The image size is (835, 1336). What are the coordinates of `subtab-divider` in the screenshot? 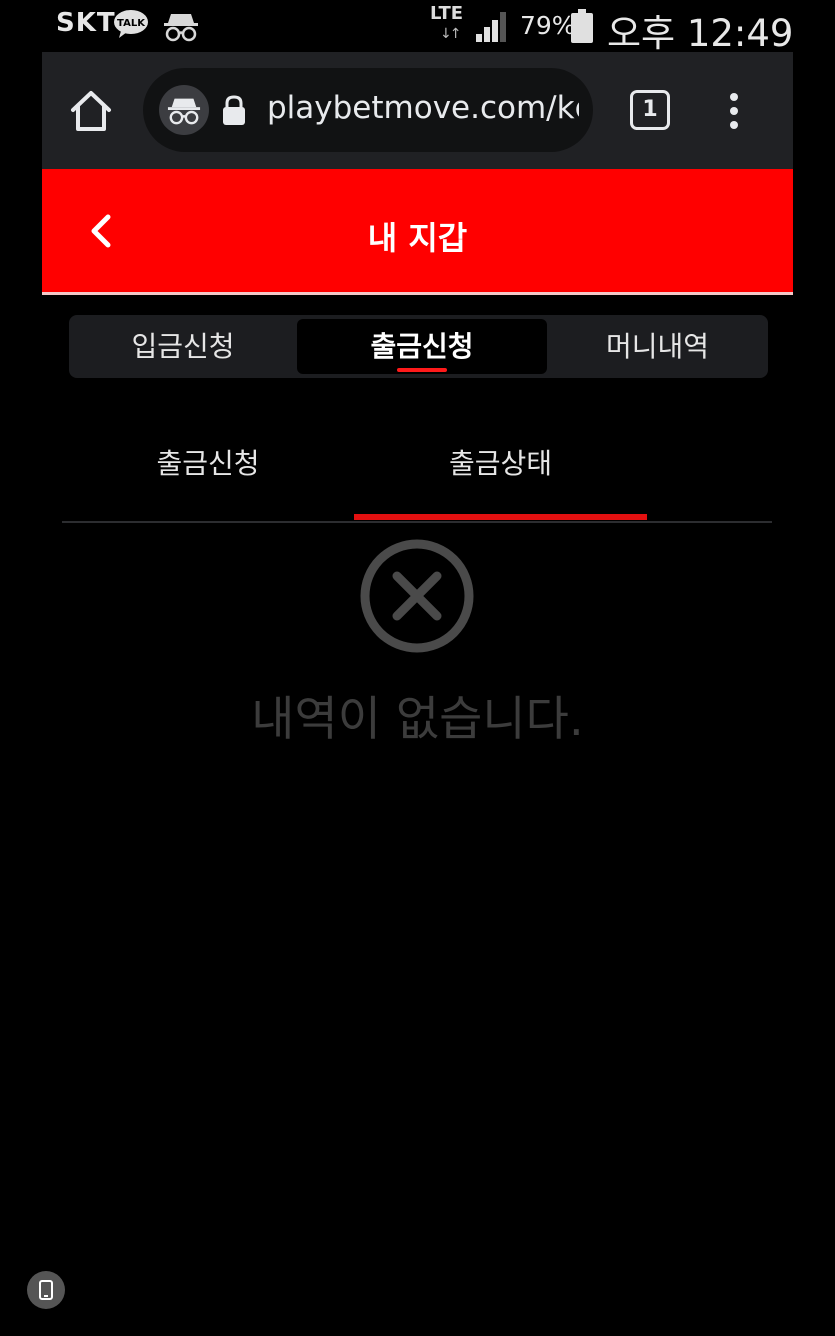 It's located at (417, 522).